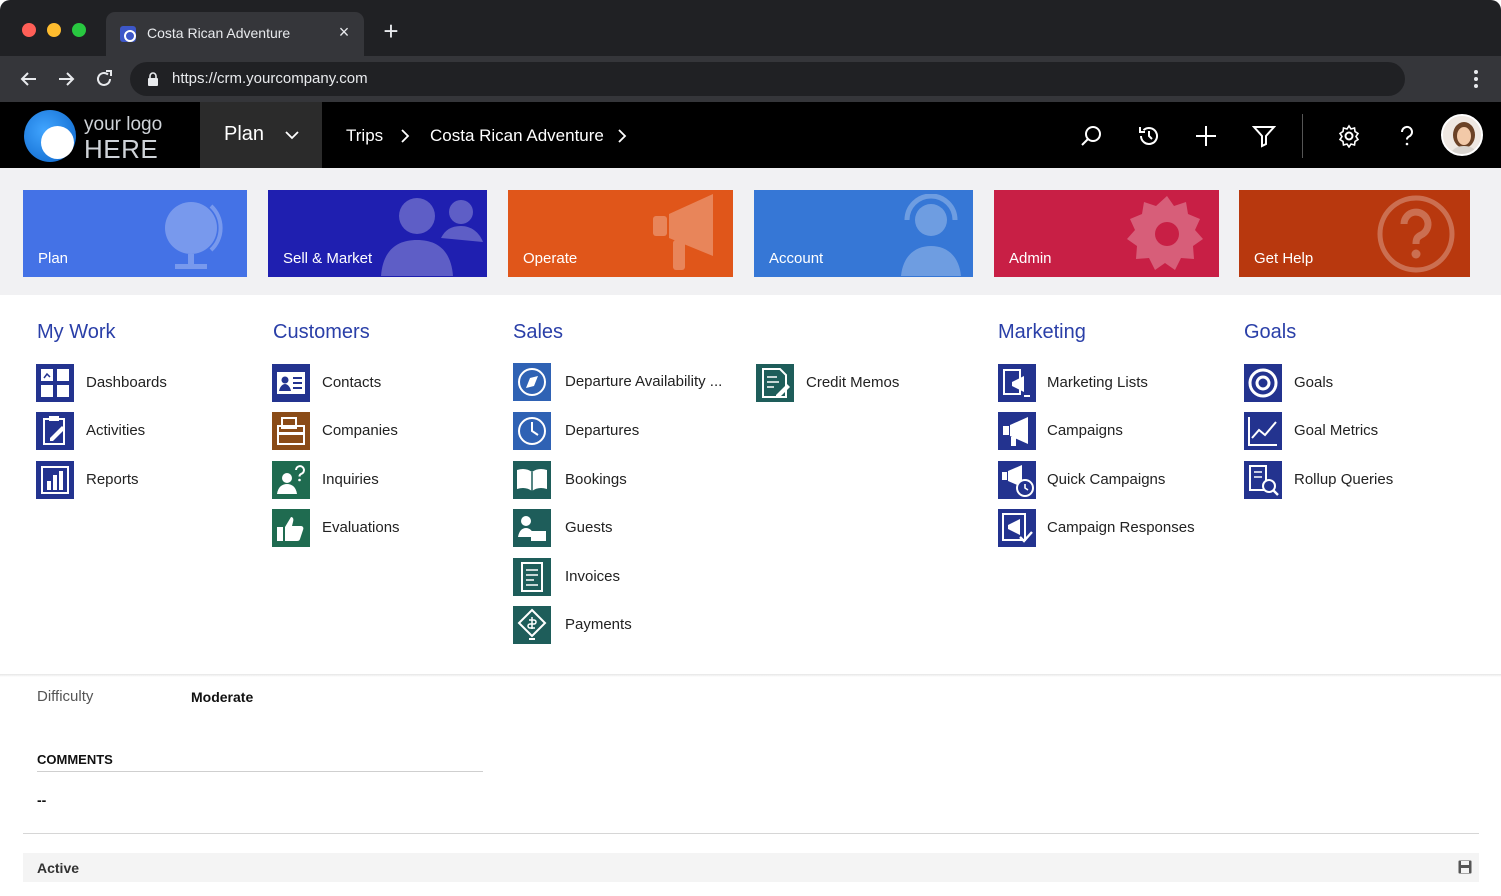 This screenshot has height=896, width=1501. Describe the element at coordinates (931, 235) in the screenshot. I see `headset-user-icon` at that location.